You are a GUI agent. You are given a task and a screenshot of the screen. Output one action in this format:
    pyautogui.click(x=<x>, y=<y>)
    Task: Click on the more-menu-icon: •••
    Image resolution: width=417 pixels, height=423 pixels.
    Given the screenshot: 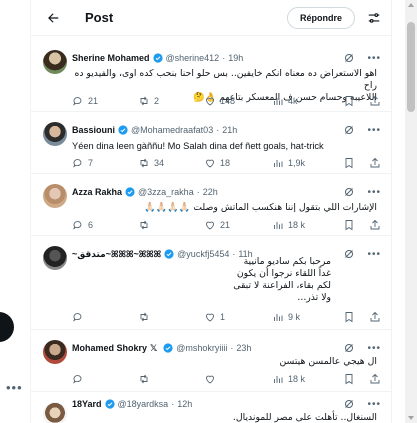 What is the action you would take?
    pyautogui.click(x=14, y=387)
    